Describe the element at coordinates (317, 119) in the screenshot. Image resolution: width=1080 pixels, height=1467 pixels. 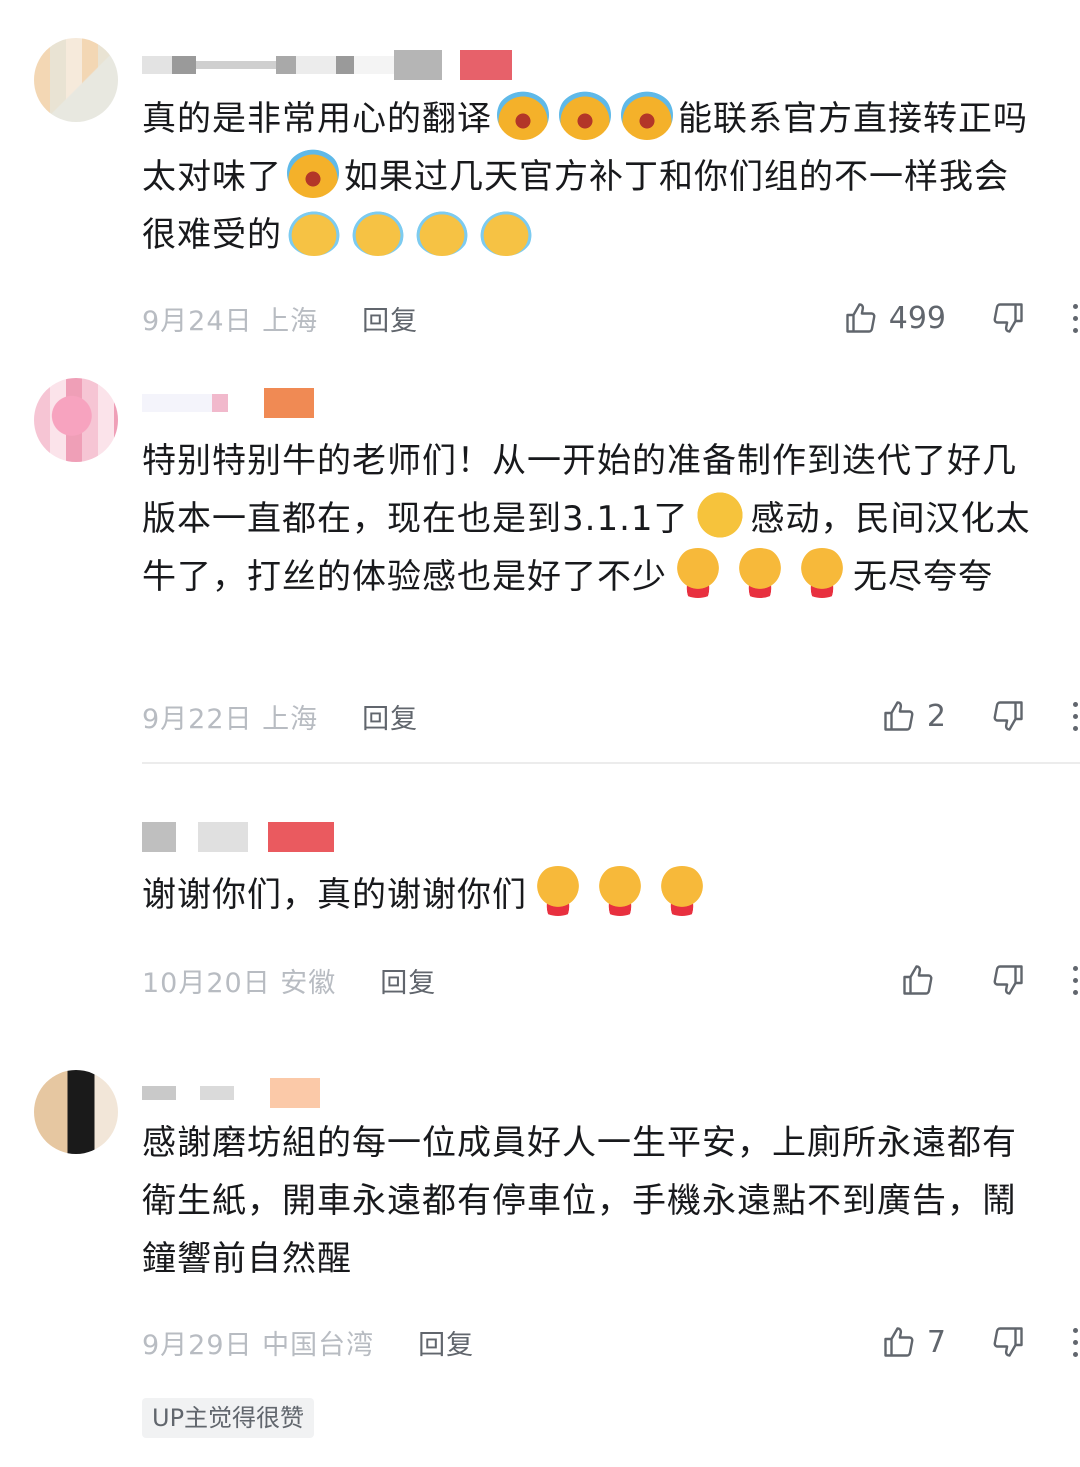
I see `comment-text-part: 真的是非常用心的翻译` at that location.